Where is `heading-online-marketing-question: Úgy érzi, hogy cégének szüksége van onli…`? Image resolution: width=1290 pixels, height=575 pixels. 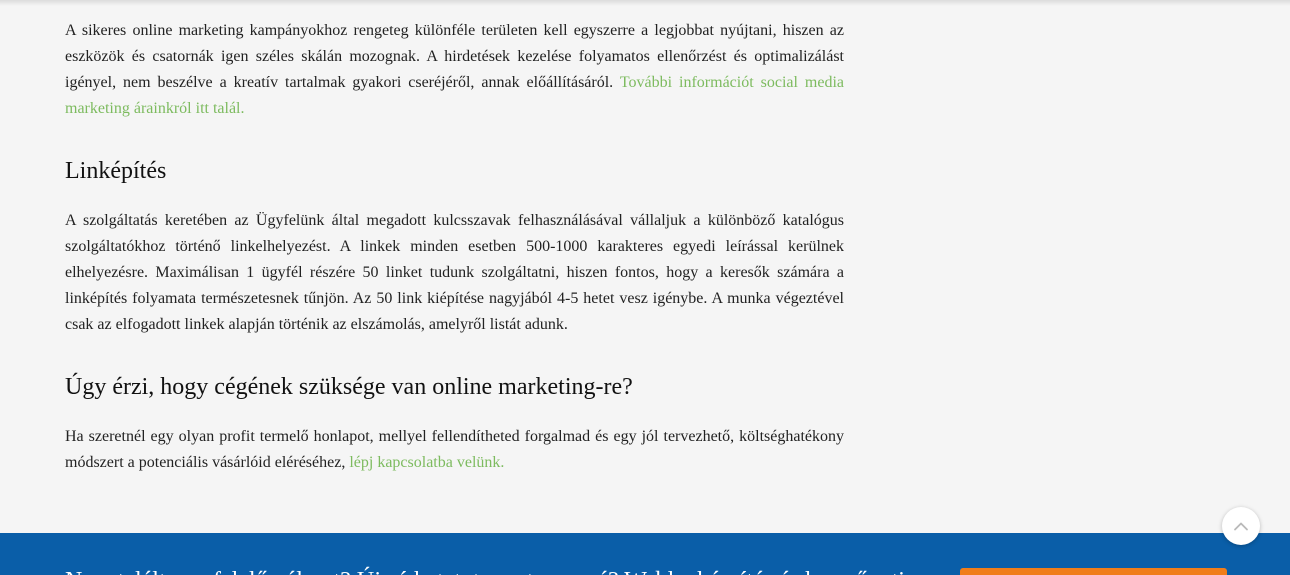 heading-online-marketing-question: Úgy érzi, hogy cégének szüksége van onli… is located at coordinates (349, 387).